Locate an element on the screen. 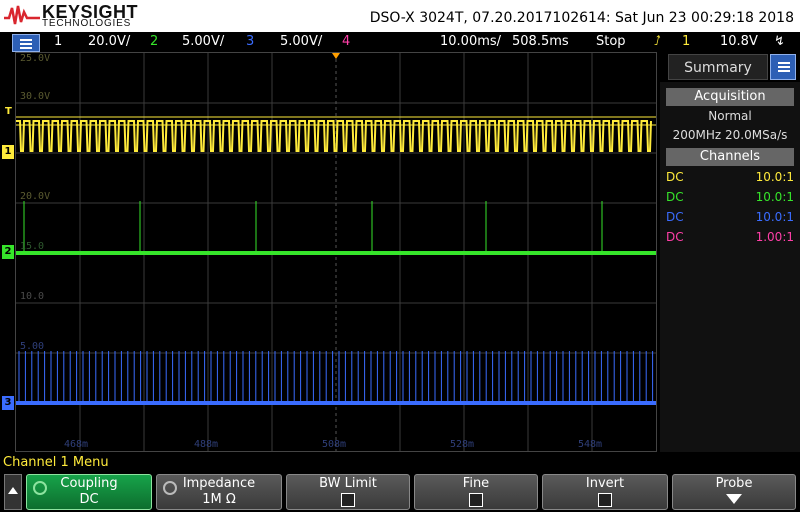  menu-title-bar: Channel 1 Menu is located at coordinates (400, 462).